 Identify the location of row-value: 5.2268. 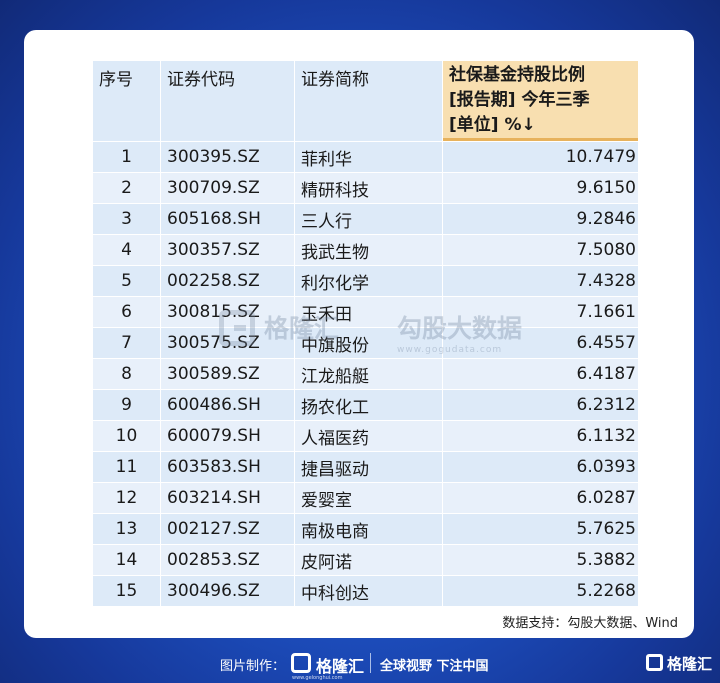
(540, 591).